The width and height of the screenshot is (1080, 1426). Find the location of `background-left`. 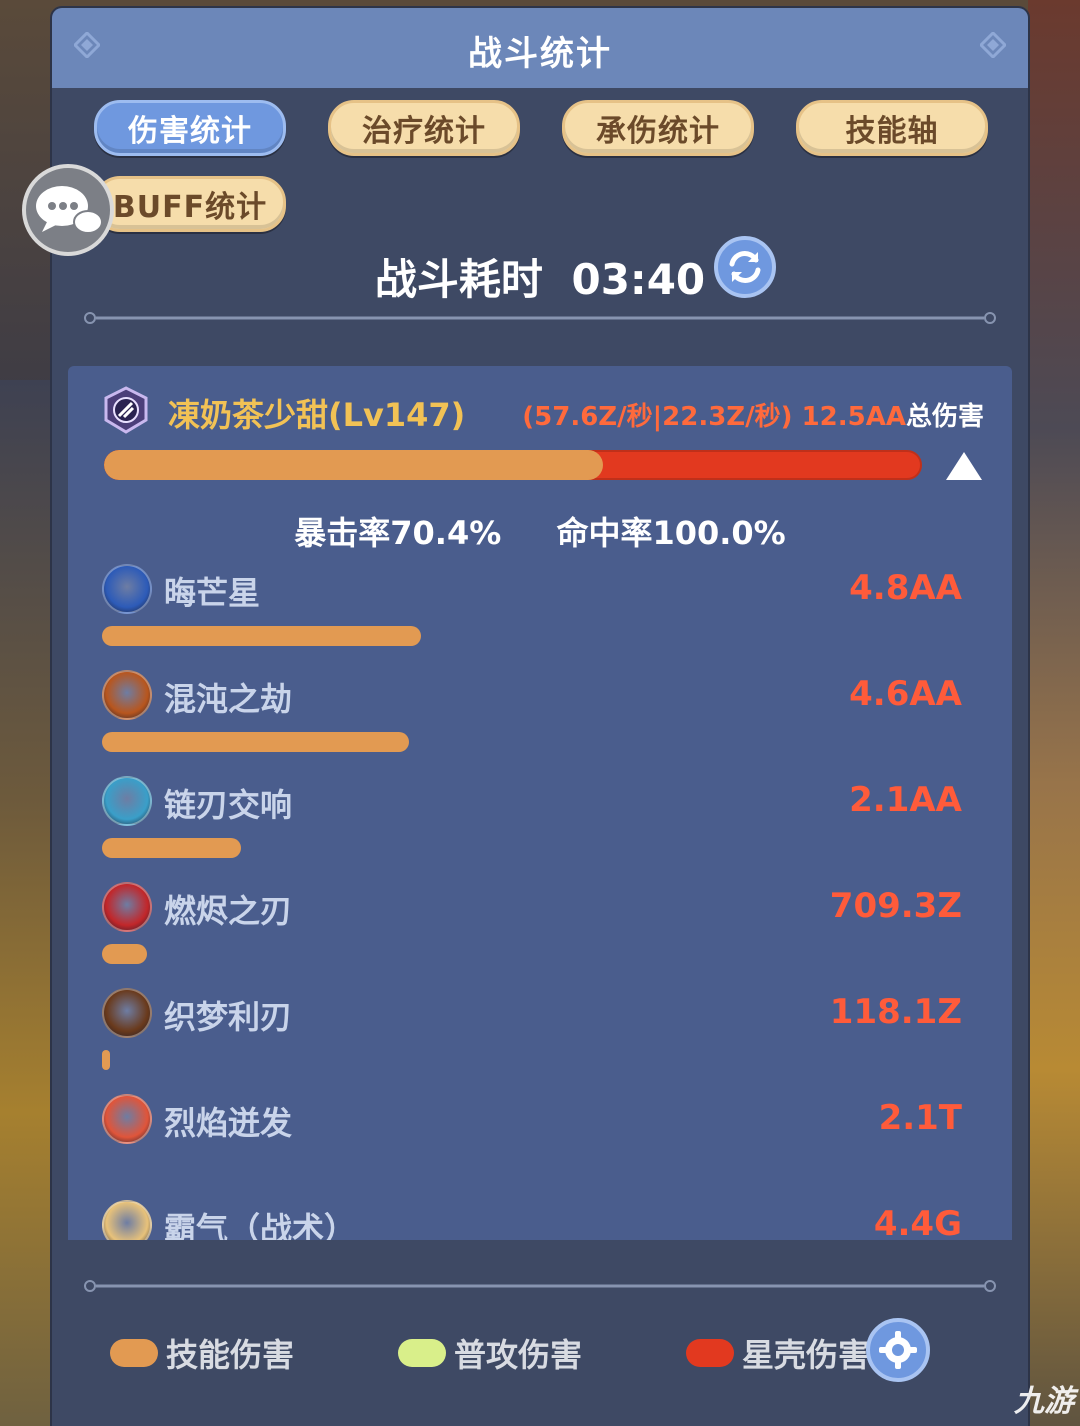

background-left is located at coordinates (26, 903).